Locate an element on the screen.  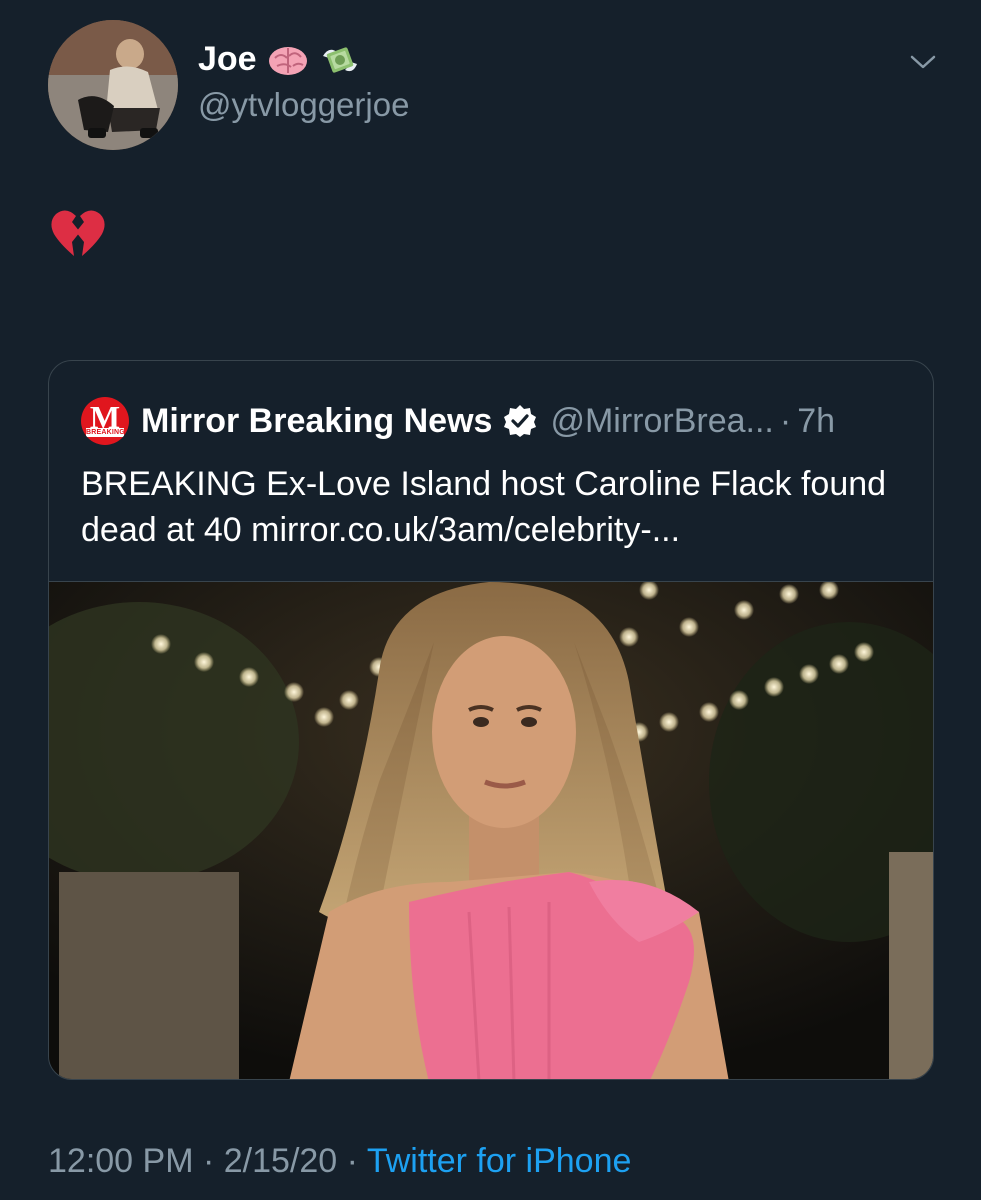
brain-icon is located at coordinates (287, 60).